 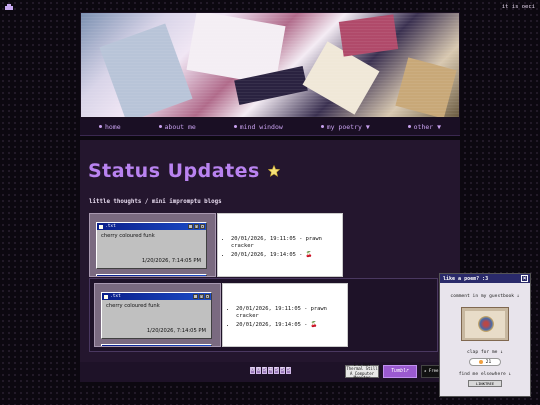 I want to click on find-me-prompt: find me elsewhere ↓, so click(x=485, y=374).